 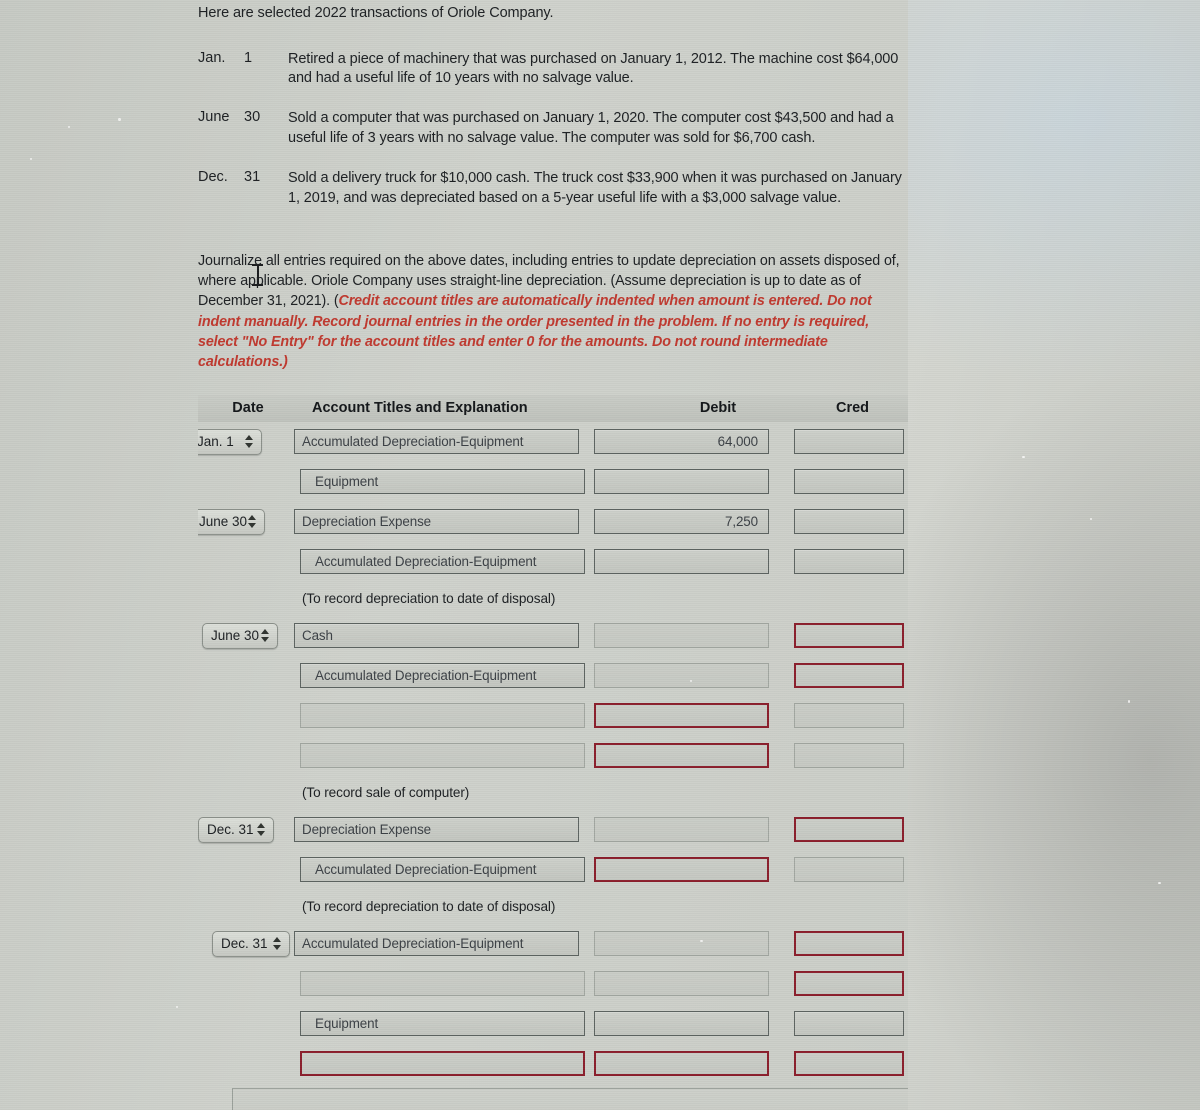 What do you see at coordinates (718, 408) in the screenshot?
I see `column-header-debit: Debit` at bounding box center [718, 408].